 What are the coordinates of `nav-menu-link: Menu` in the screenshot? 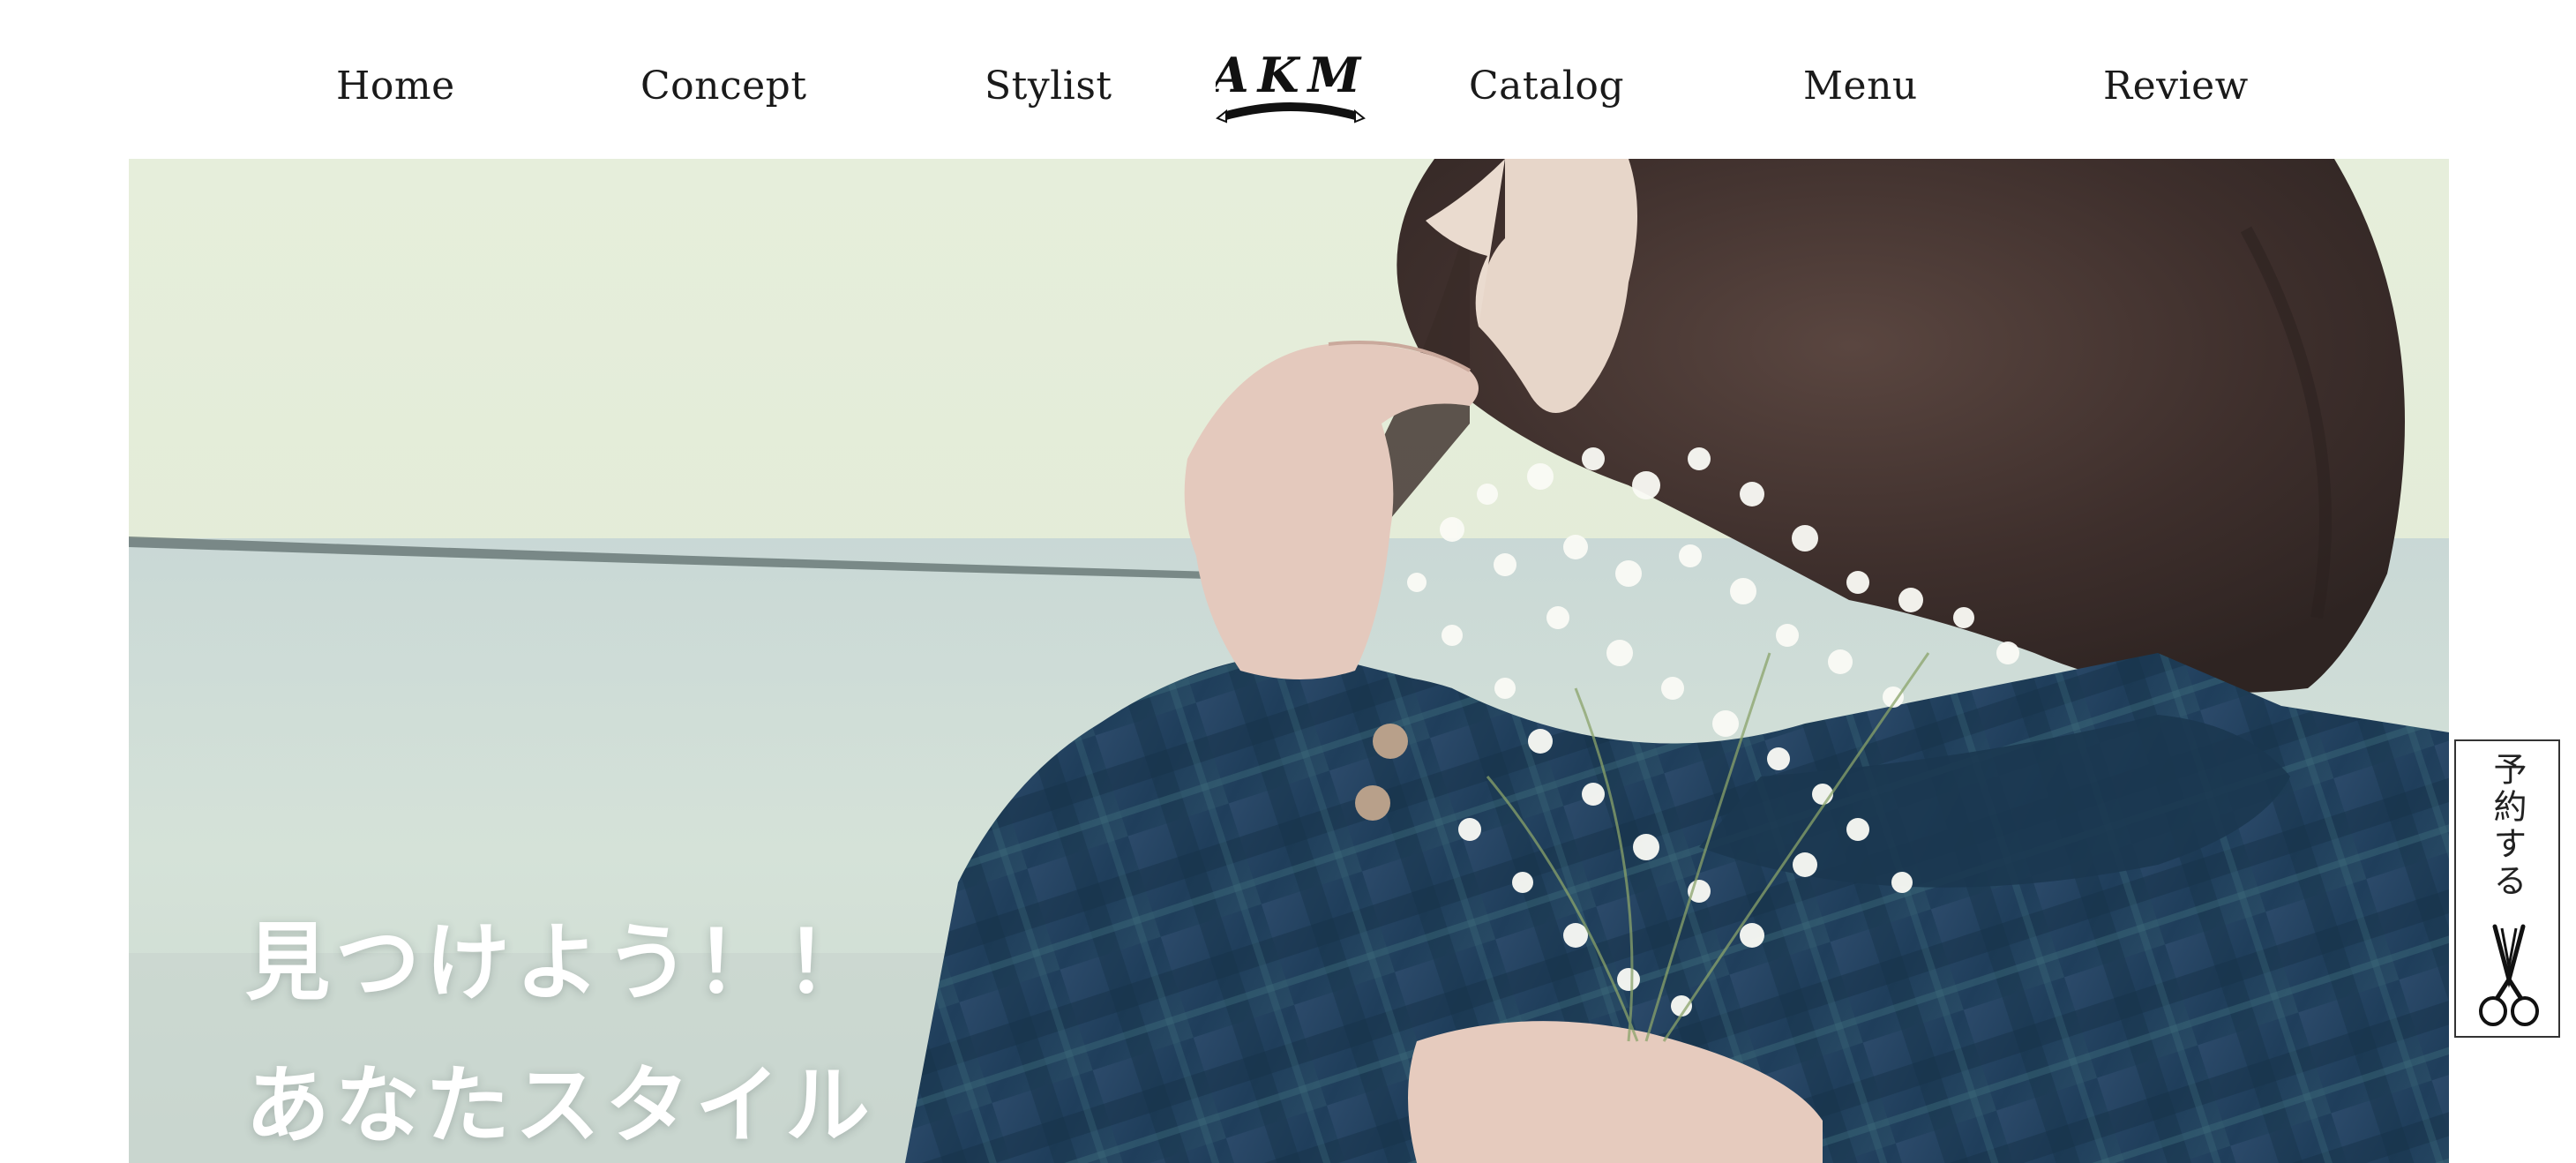 It's located at (1861, 86).